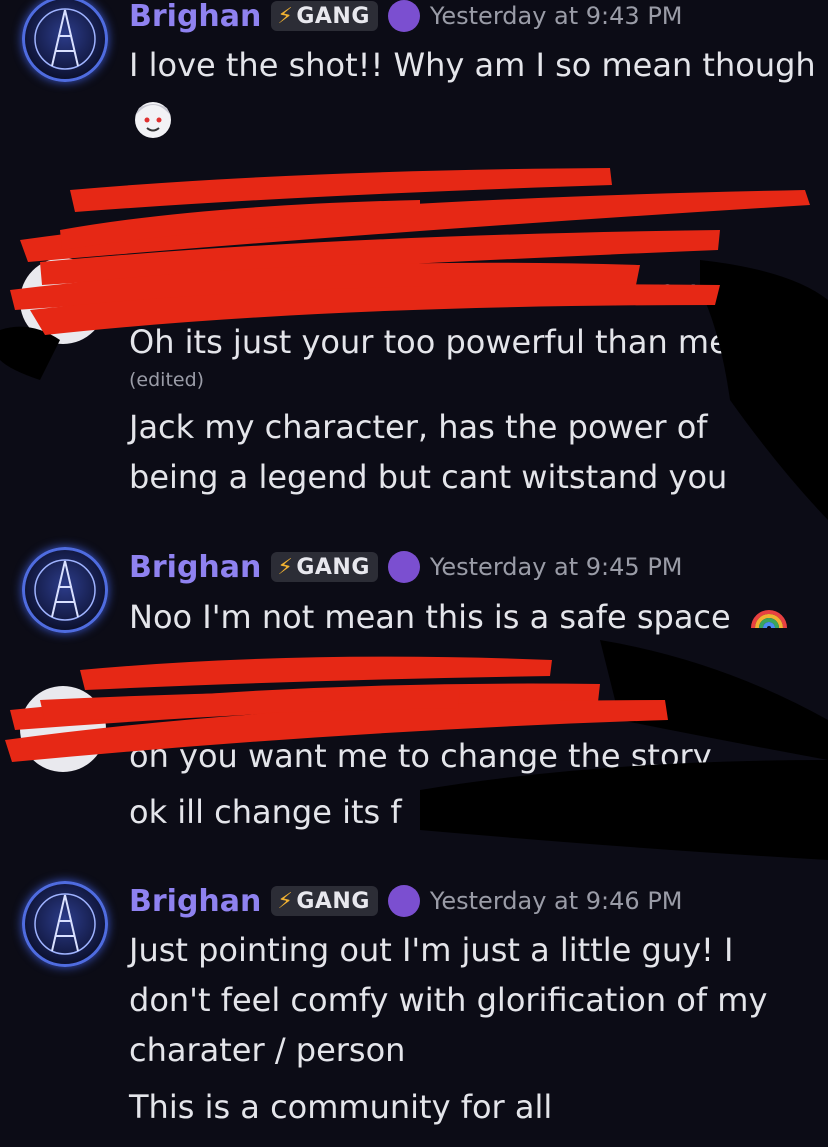 This screenshot has height=1147, width=828. I want to click on message-header: Brighan ⚡ GANG Yesterday at 9:43 PM, so click(406, 18).